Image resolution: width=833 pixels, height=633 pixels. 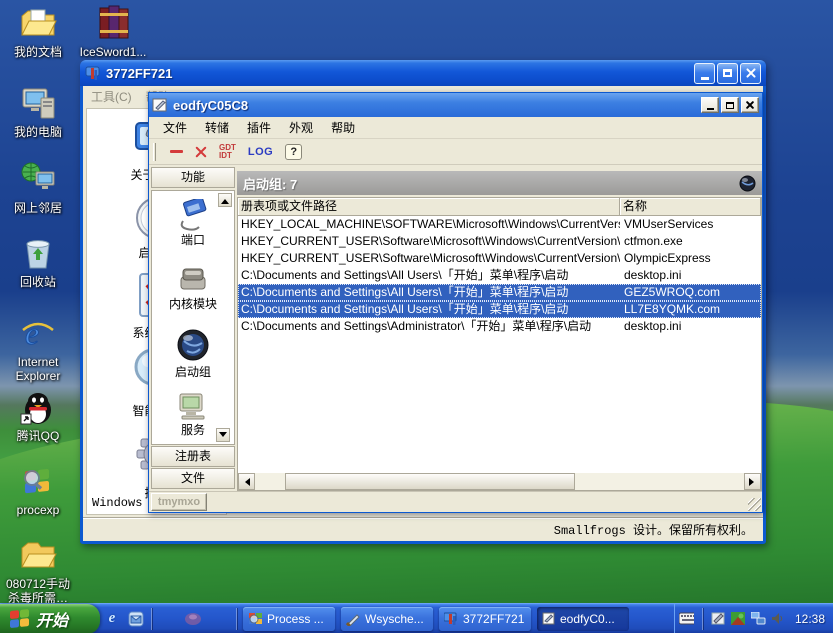 I want to click on desktop-icon-label: procexp, so click(x=38, y=510).